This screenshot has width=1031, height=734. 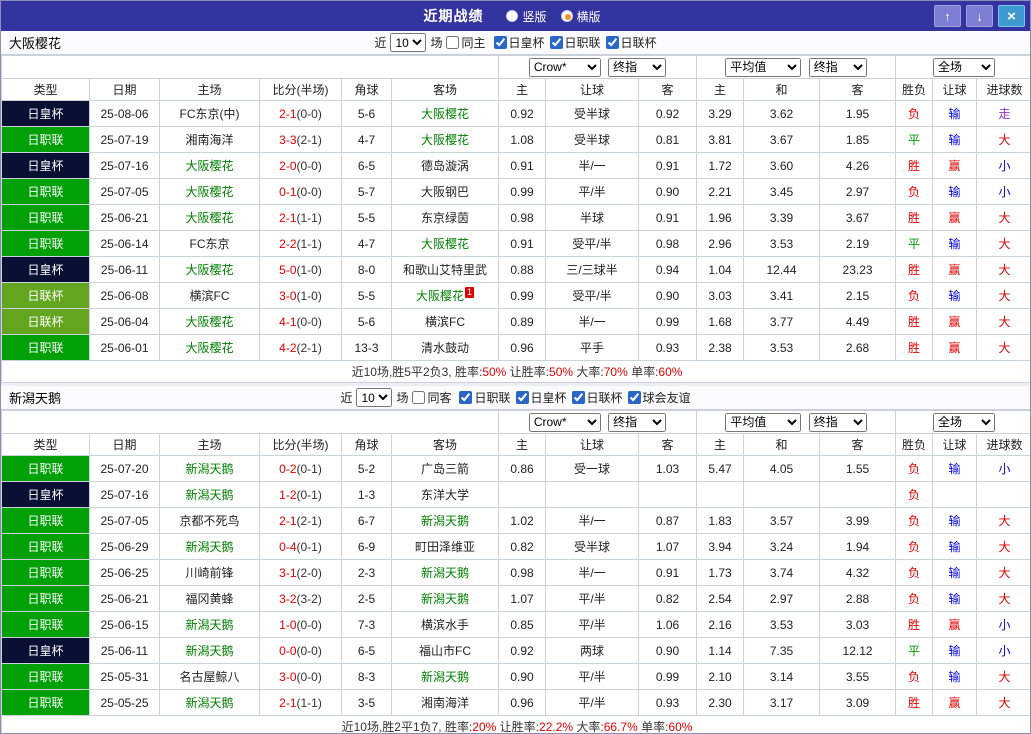 I want to click on home-team: 川崎前锋, so click(x=209, y=572).